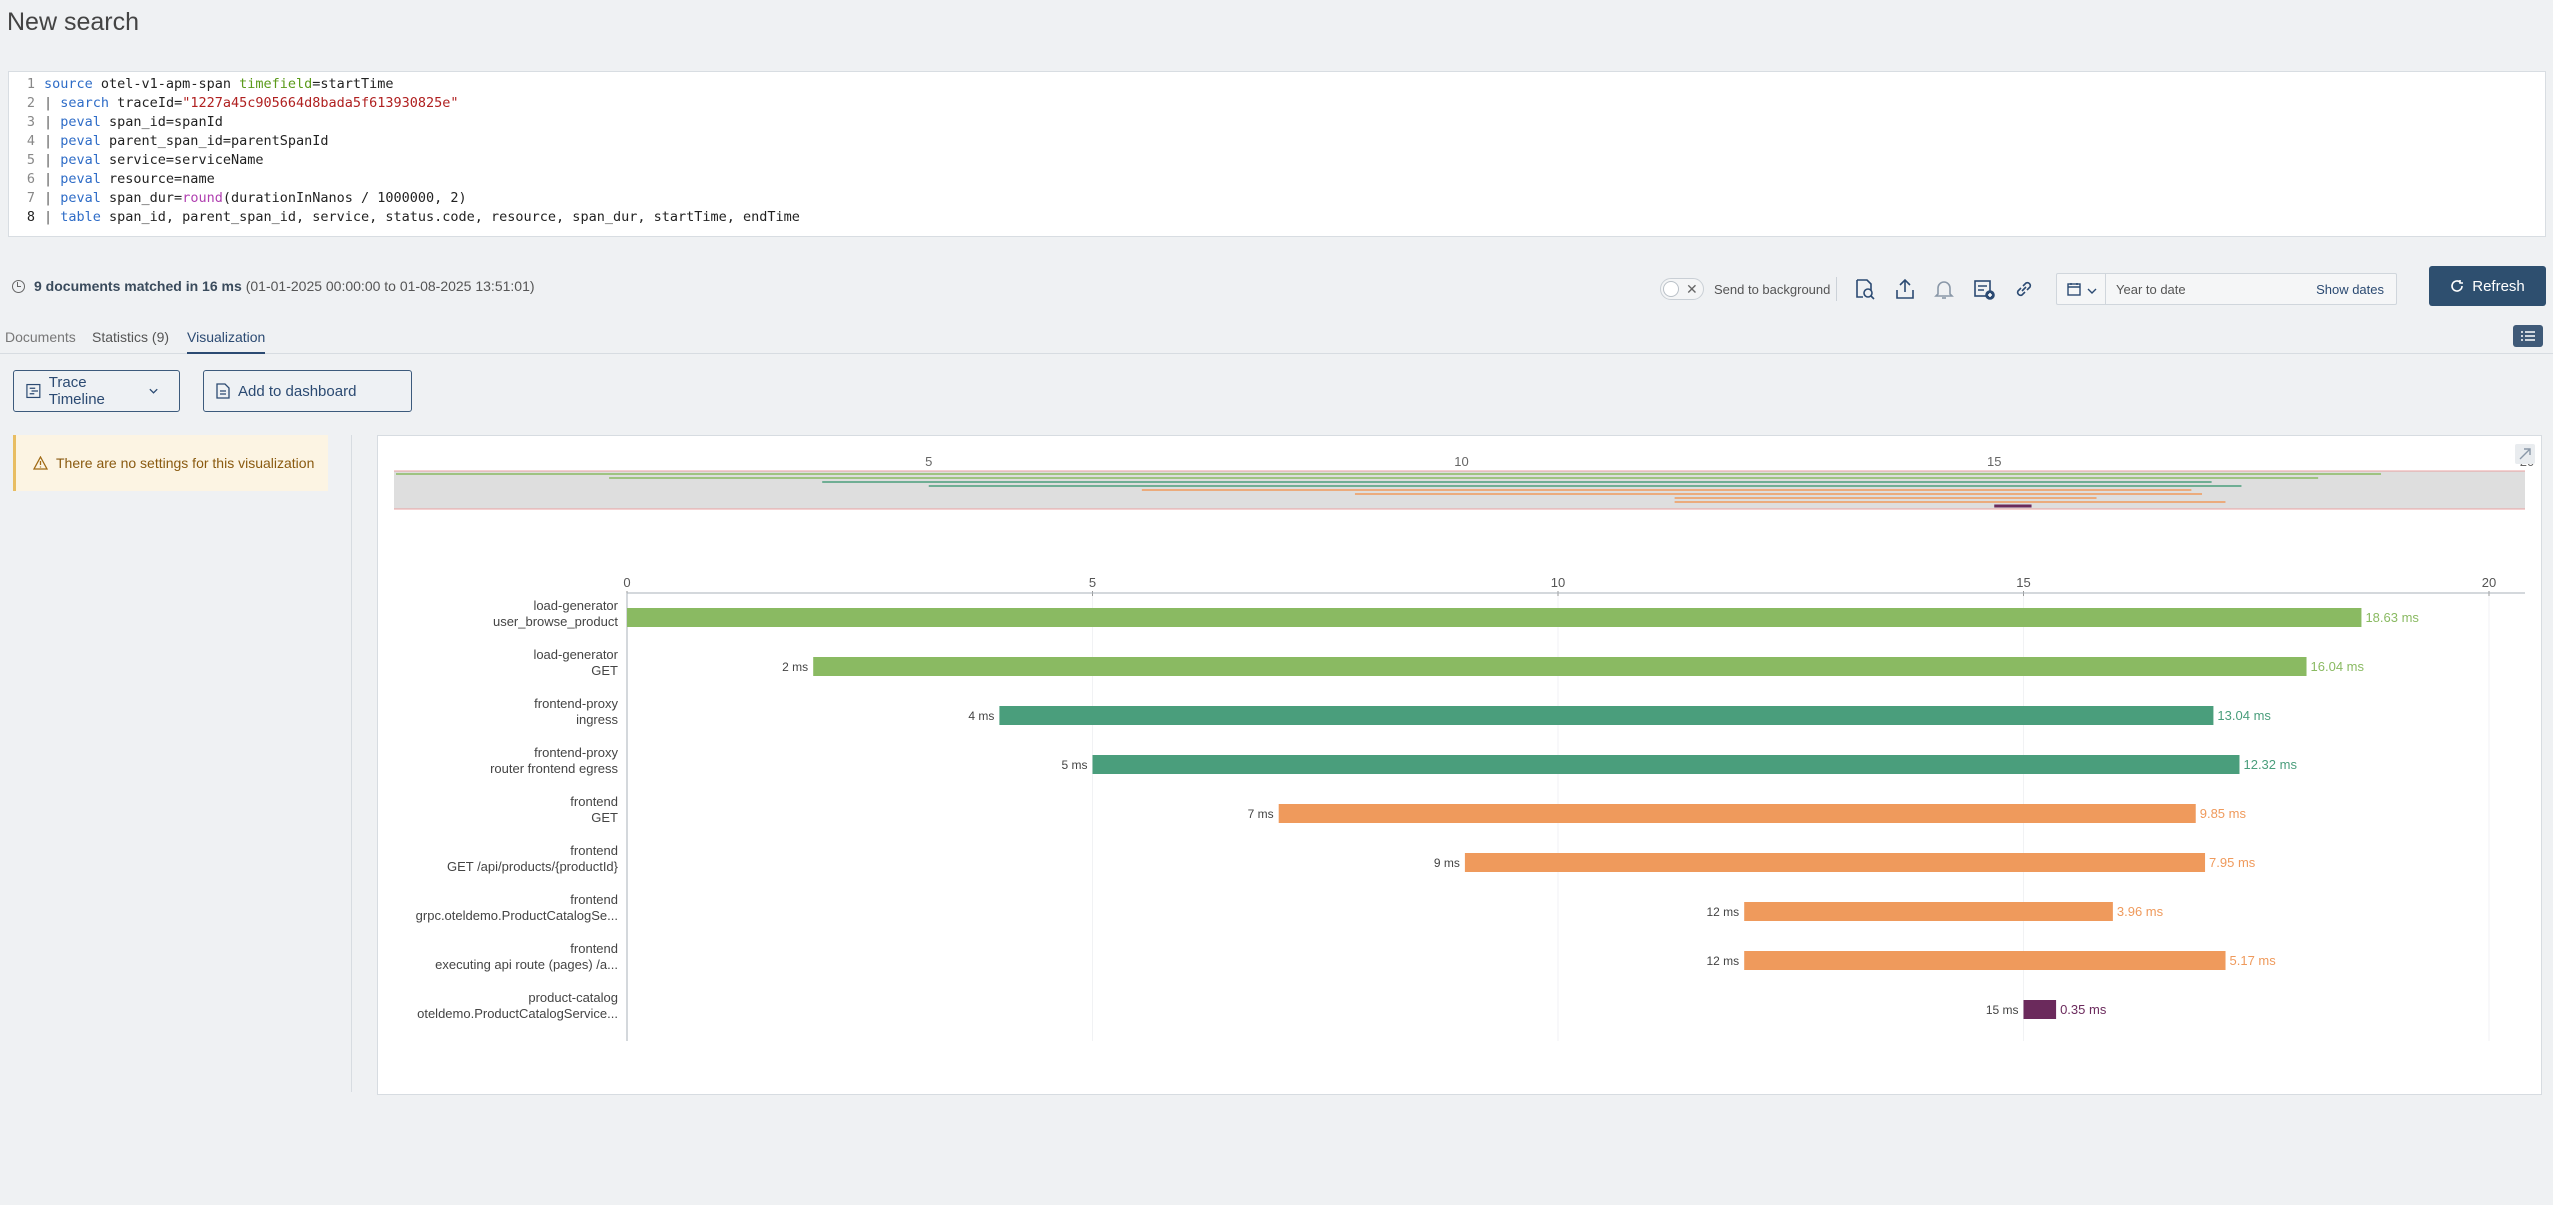  What do you see at coordinates (1944, 289) in the screenshot?
I see `bell-icon` at bounding box center [1944, 289].